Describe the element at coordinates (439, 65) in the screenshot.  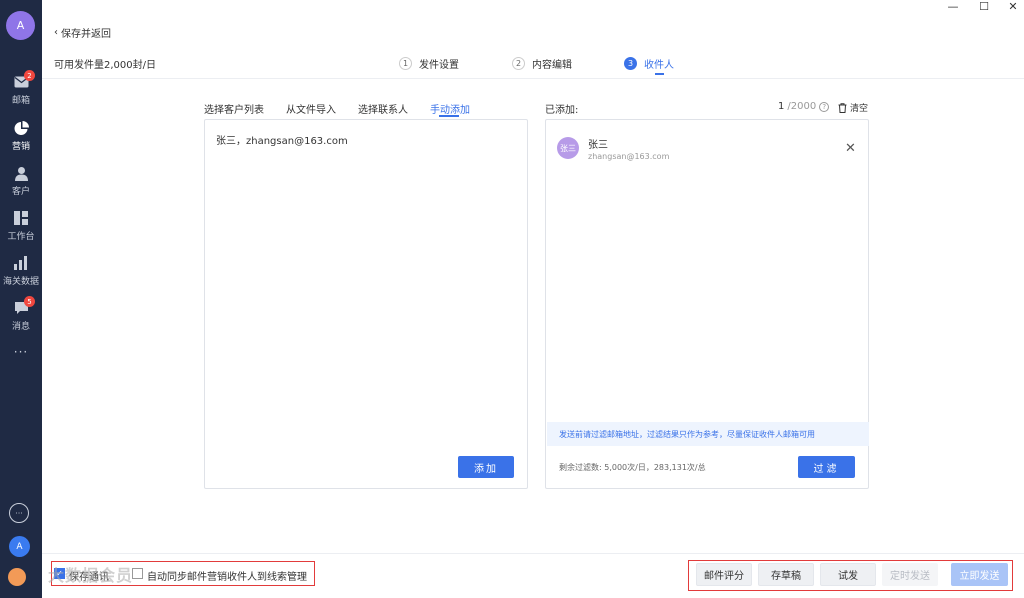
I see `step-label: 发件设置` at that location.